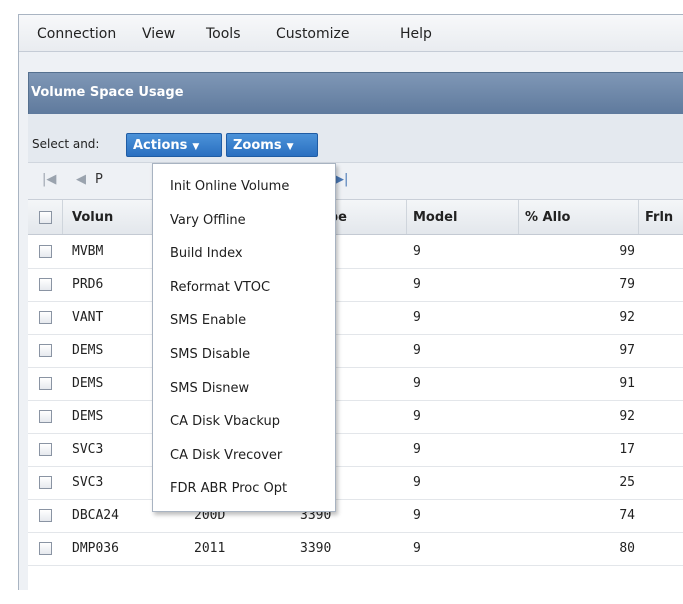 The width and height of the screenshot is (683, 604). Describe the element at coordinates (435, 217) in the screenshot. I see `col-model: Model` at that location.